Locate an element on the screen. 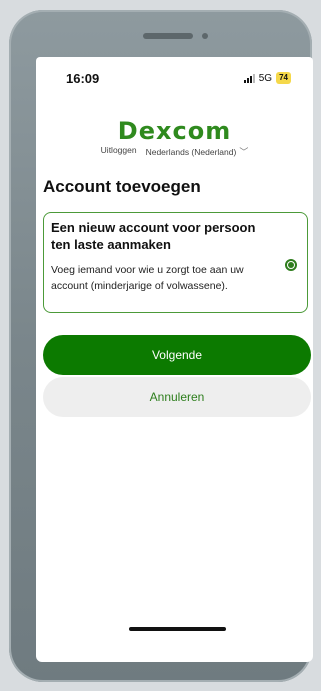 This screenshot has width=321, height=691. status-indicators: 5G 74 is located at coordinates (267, 78).